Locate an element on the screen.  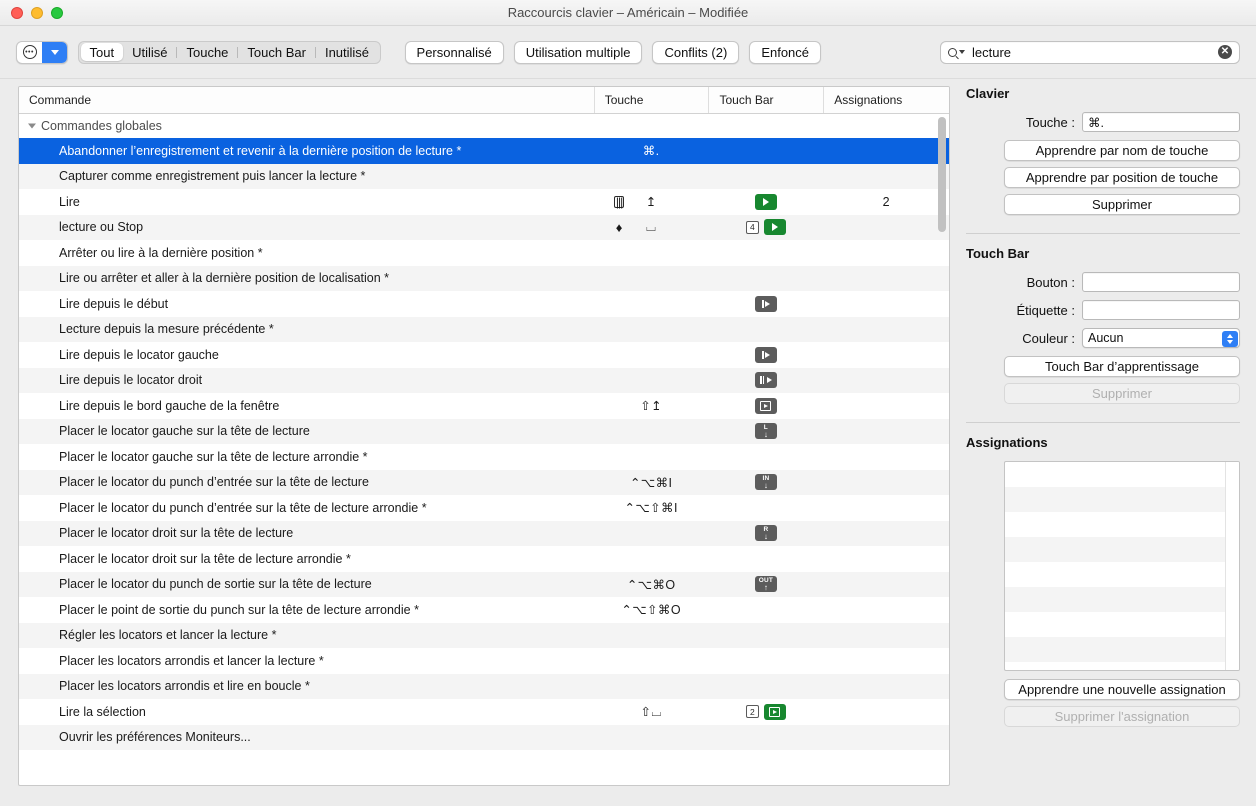
row-touchbar-cell: 2 is located at coordinates (766, 711).